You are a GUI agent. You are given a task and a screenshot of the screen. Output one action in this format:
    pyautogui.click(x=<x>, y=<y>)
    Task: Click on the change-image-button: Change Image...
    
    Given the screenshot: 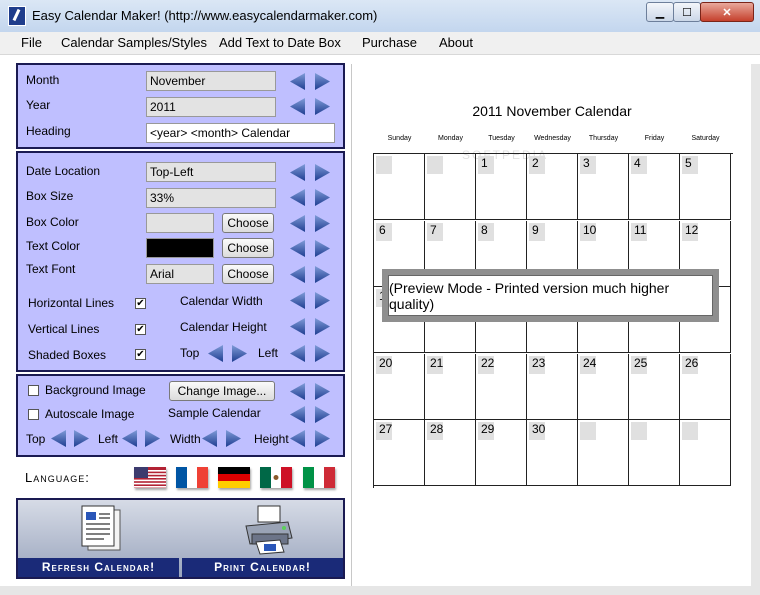 What is the action you would take?
    pyautogui.click(x=222, y=391)
    